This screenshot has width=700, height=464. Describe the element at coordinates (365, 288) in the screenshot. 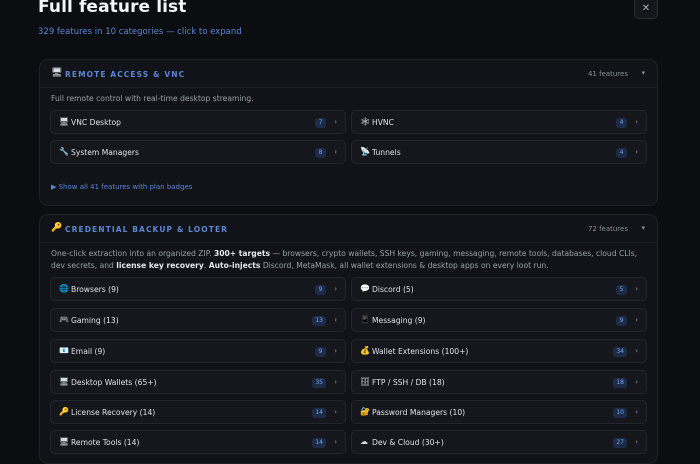

I see `speech-bubble-icon: 💬` at that location.